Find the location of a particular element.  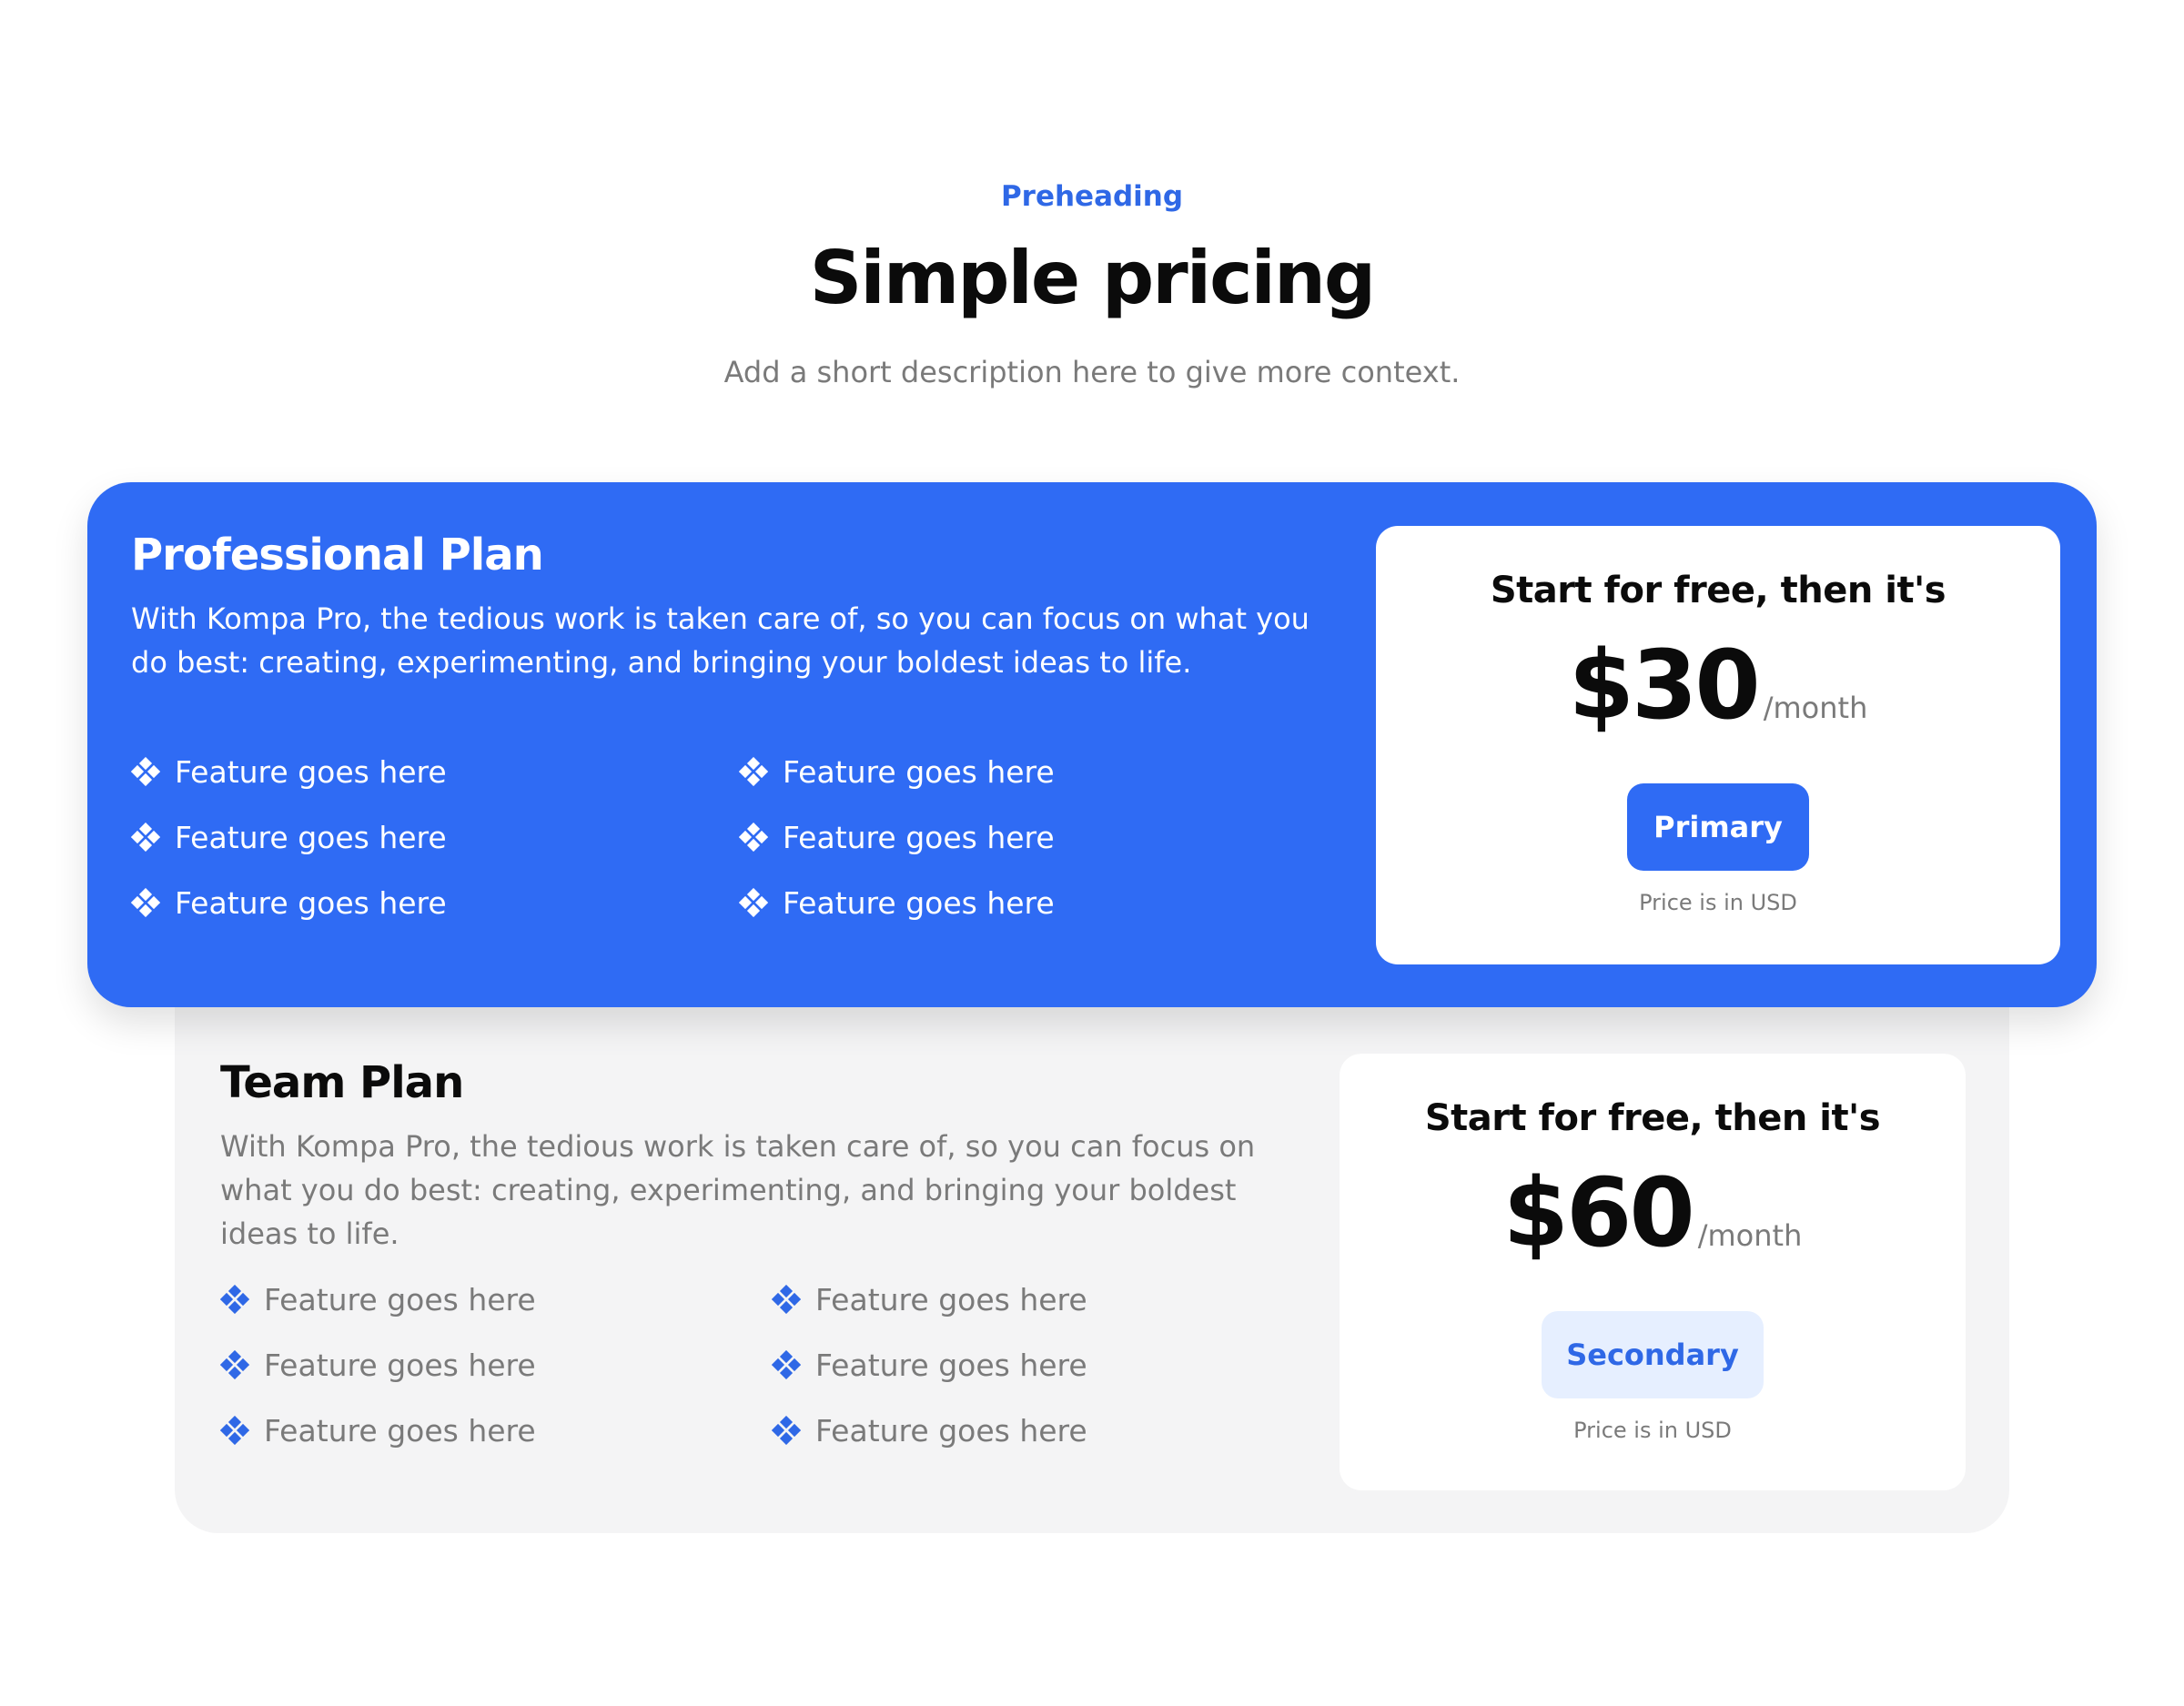

price-row: $60 /month is located at coordinates (1653, 1213).